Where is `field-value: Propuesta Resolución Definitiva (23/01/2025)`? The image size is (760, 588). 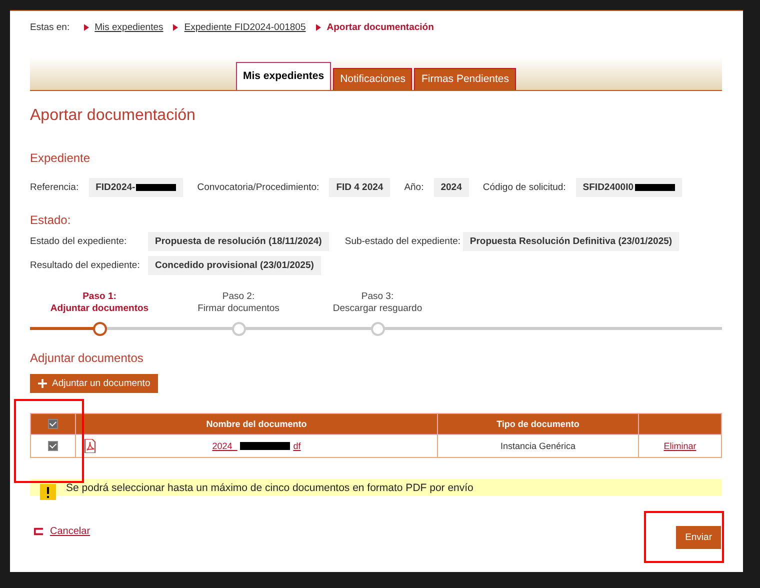
field-value: Propuesta Resolución Definitiva (23/01/2025) is located at coordinates (571, 241).